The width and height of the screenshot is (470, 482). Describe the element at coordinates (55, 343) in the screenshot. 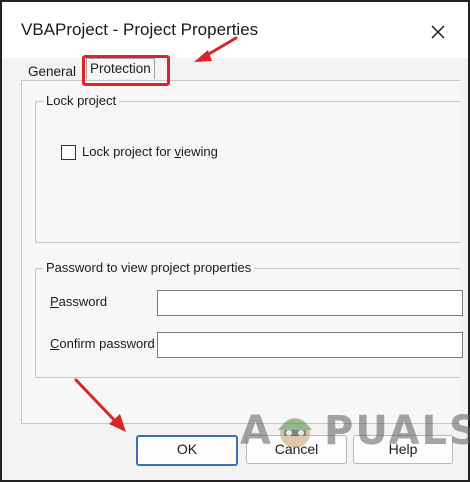

I see `confirm-label-accelerator: C` at that location.